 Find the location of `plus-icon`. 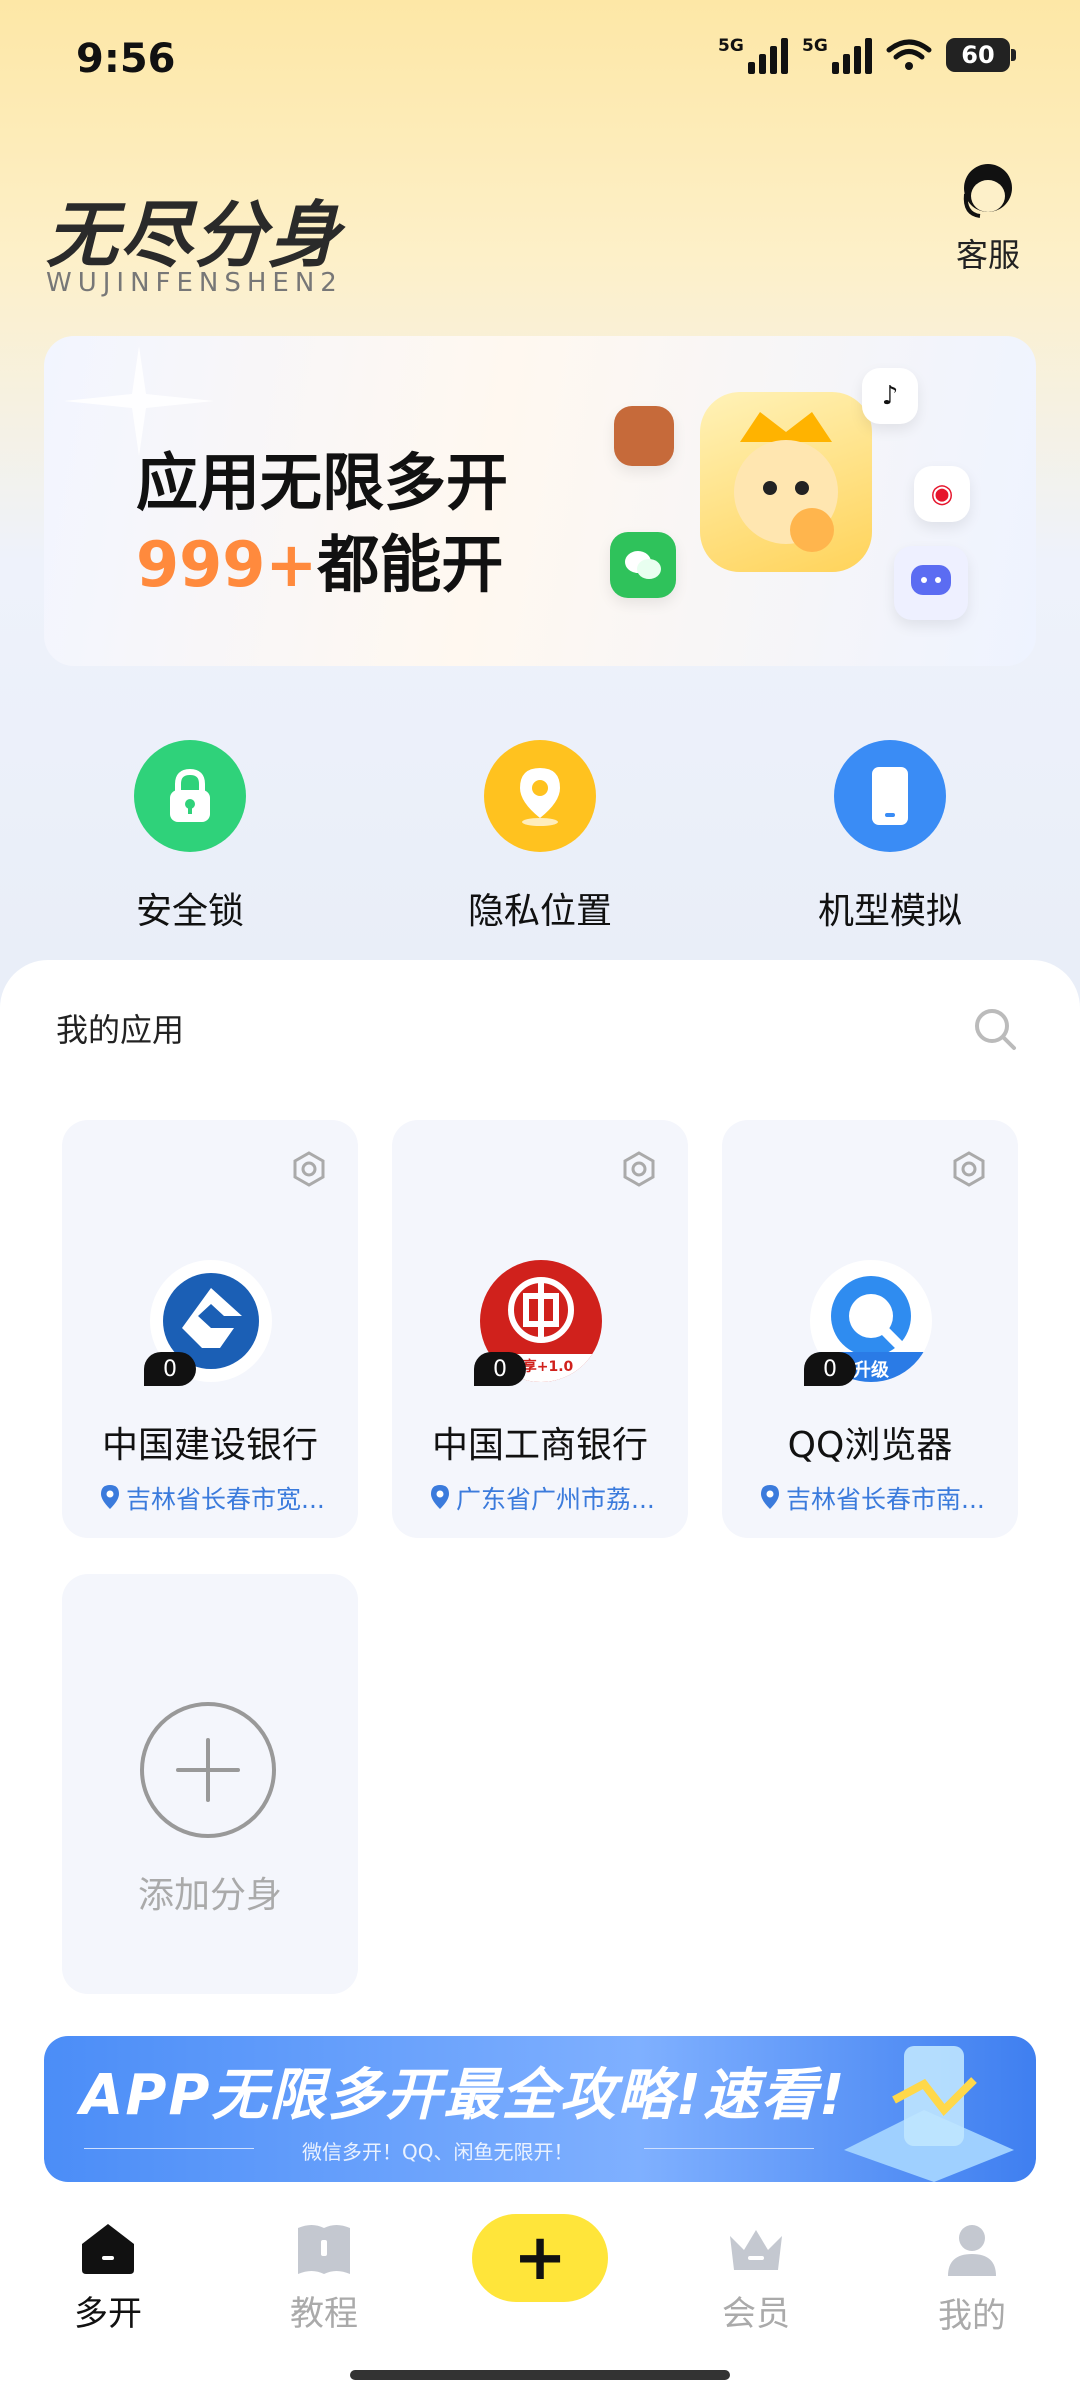

plus-icon is located at coordinates (208, 1770).